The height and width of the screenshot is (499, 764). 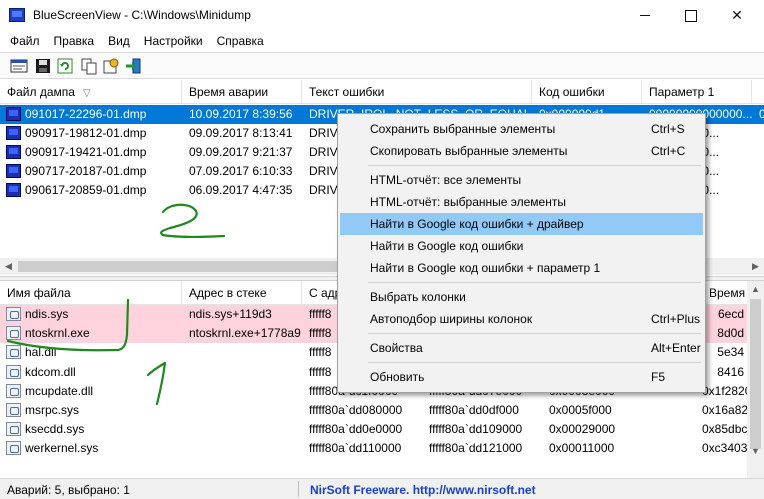 What do you see at coordinates (451, 319) in the screenshot?
I see `menu-item-label: Автоподбор ширины колонок` at bounding box center [451, 319].